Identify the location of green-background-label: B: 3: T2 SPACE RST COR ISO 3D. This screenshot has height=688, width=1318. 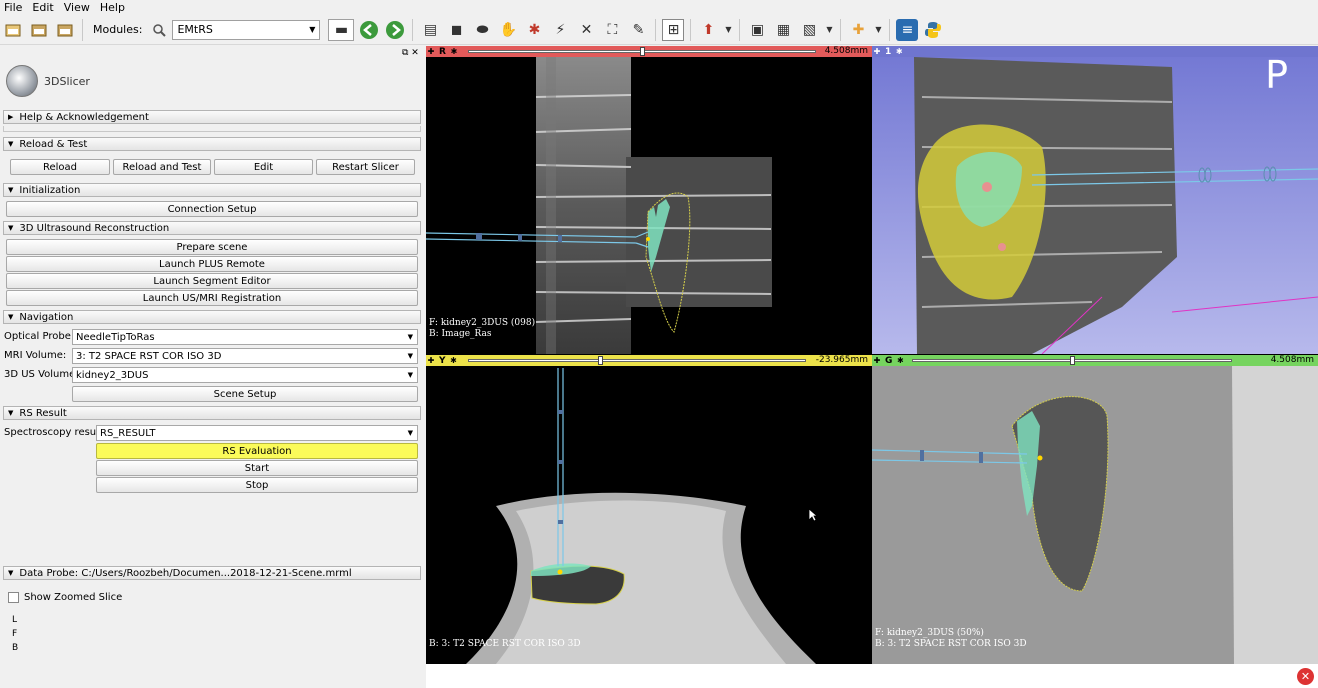
(951, 644).